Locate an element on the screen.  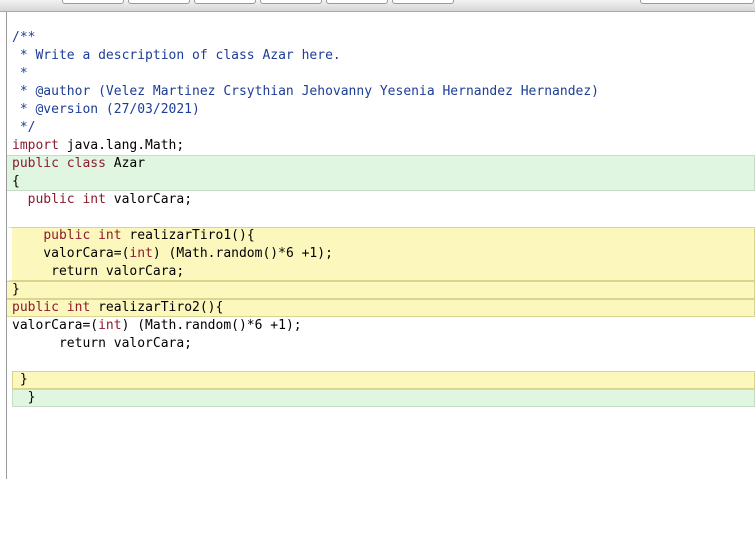
comment-token: /** is located at coordinates (24, 37).